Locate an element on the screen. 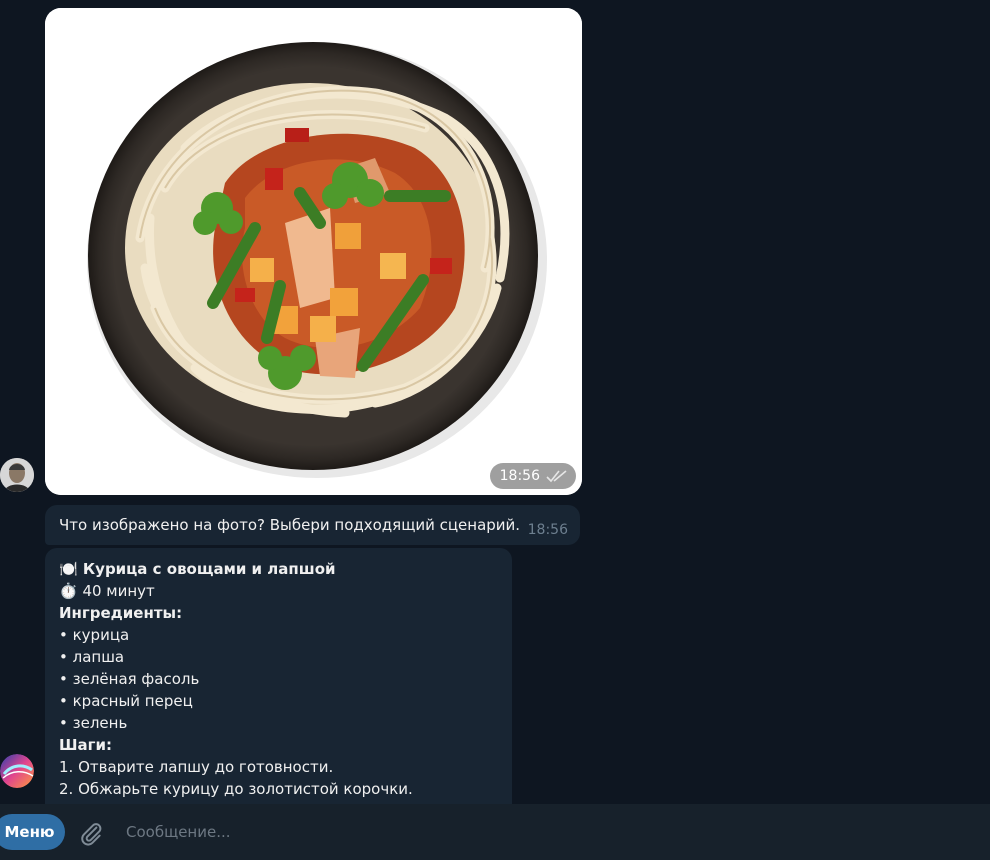  paperclip-icon is located at coordinates (91, 833).